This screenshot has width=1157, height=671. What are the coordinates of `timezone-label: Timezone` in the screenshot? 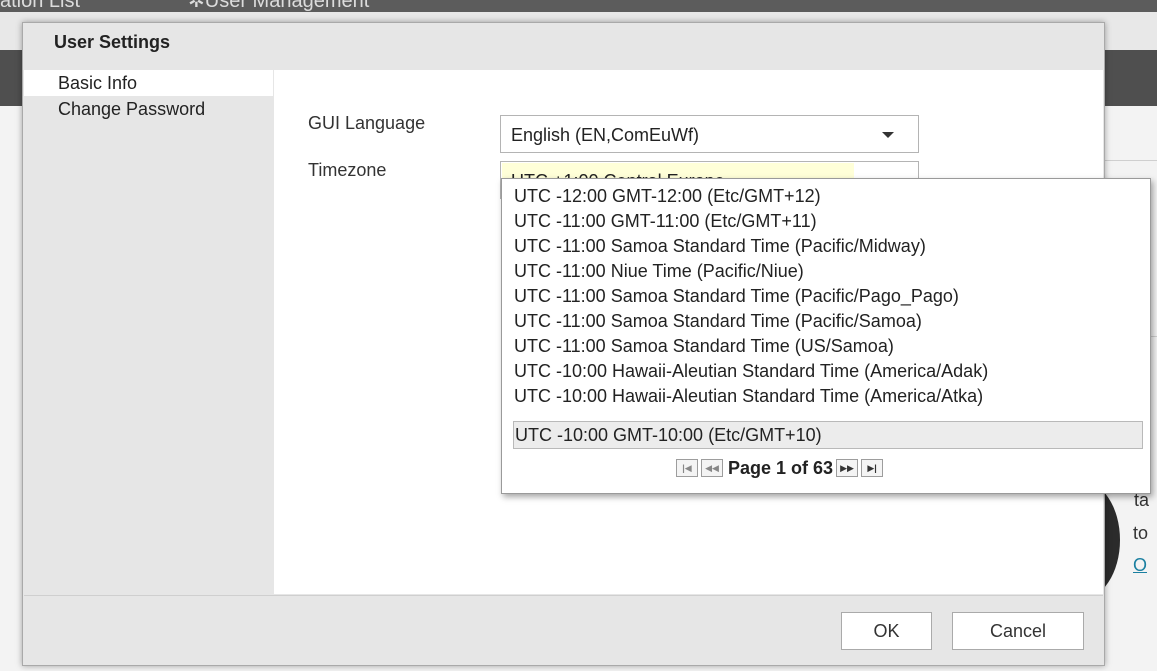 It's located at (347, 170).